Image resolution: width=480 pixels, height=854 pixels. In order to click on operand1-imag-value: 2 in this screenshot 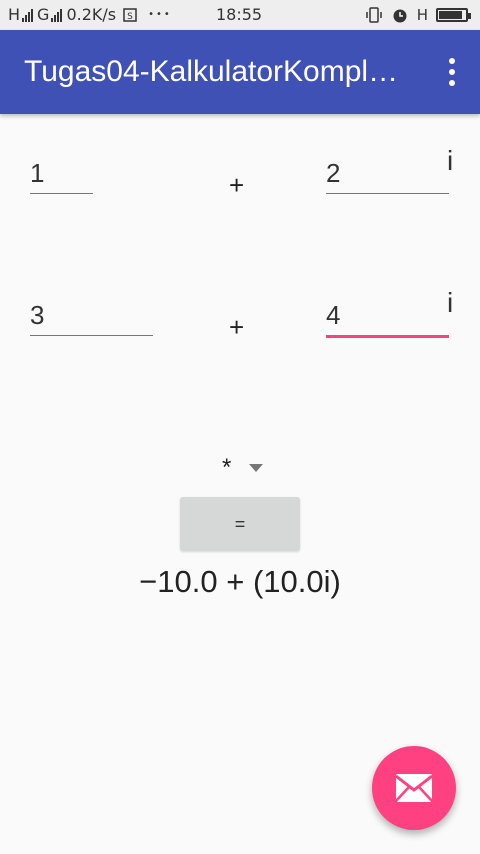, I will do `click(333, 173)`.